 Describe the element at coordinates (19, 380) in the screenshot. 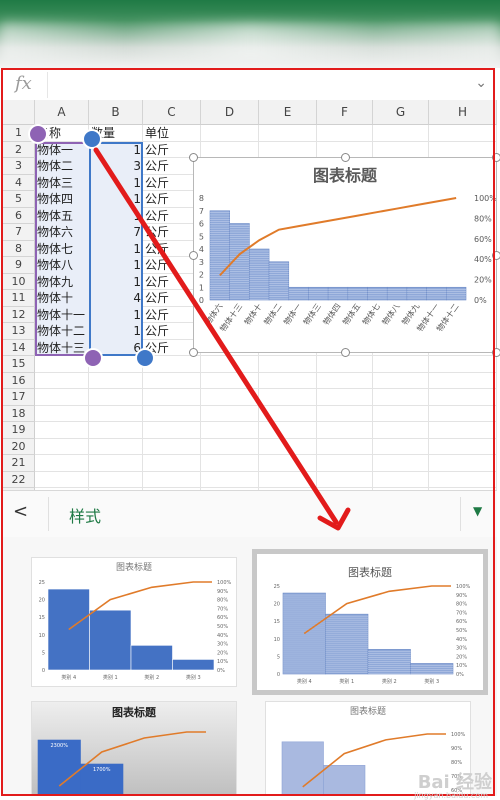

I see `row-header: 16` at that location.